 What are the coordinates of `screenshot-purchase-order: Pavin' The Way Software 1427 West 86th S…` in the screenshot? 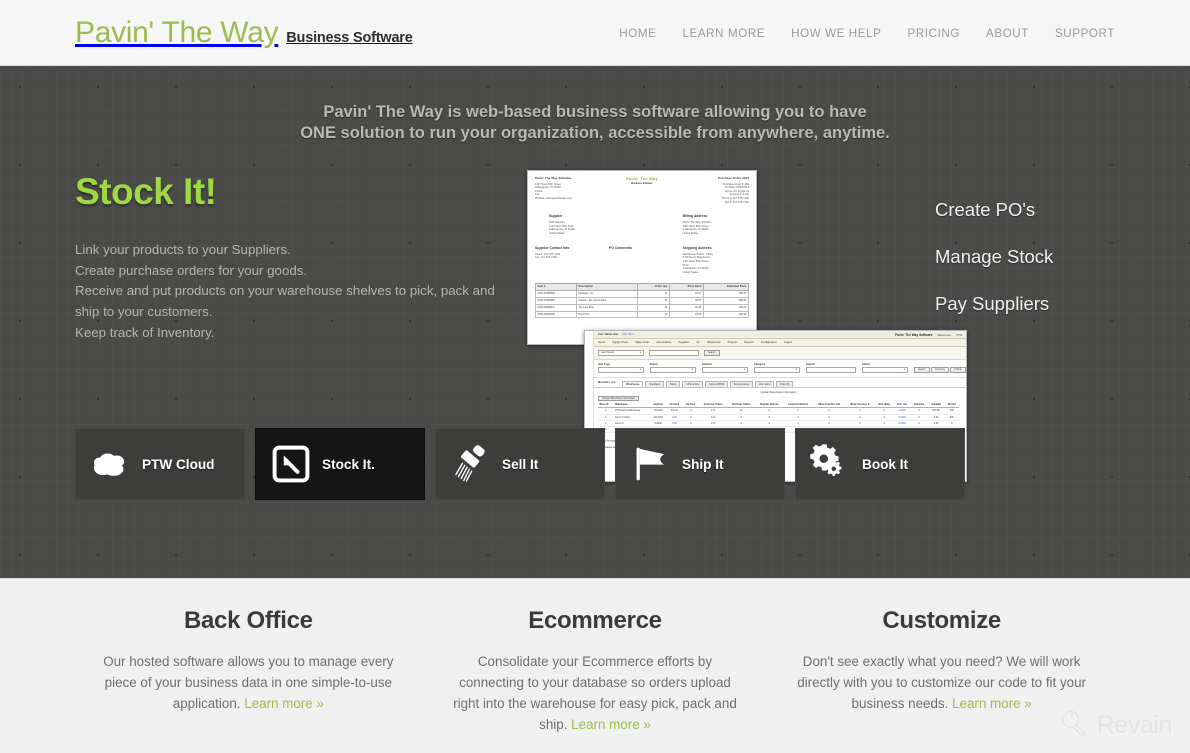 It's located at (642, 257).